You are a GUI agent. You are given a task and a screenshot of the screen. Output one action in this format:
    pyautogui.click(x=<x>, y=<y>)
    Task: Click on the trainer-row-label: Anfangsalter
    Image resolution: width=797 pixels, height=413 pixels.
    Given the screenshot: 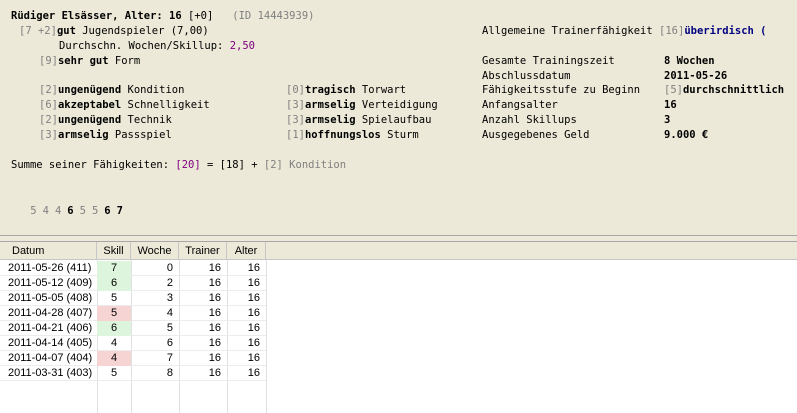 What is the action you would take?
    pyautogui.click(x=520, y=105)
    